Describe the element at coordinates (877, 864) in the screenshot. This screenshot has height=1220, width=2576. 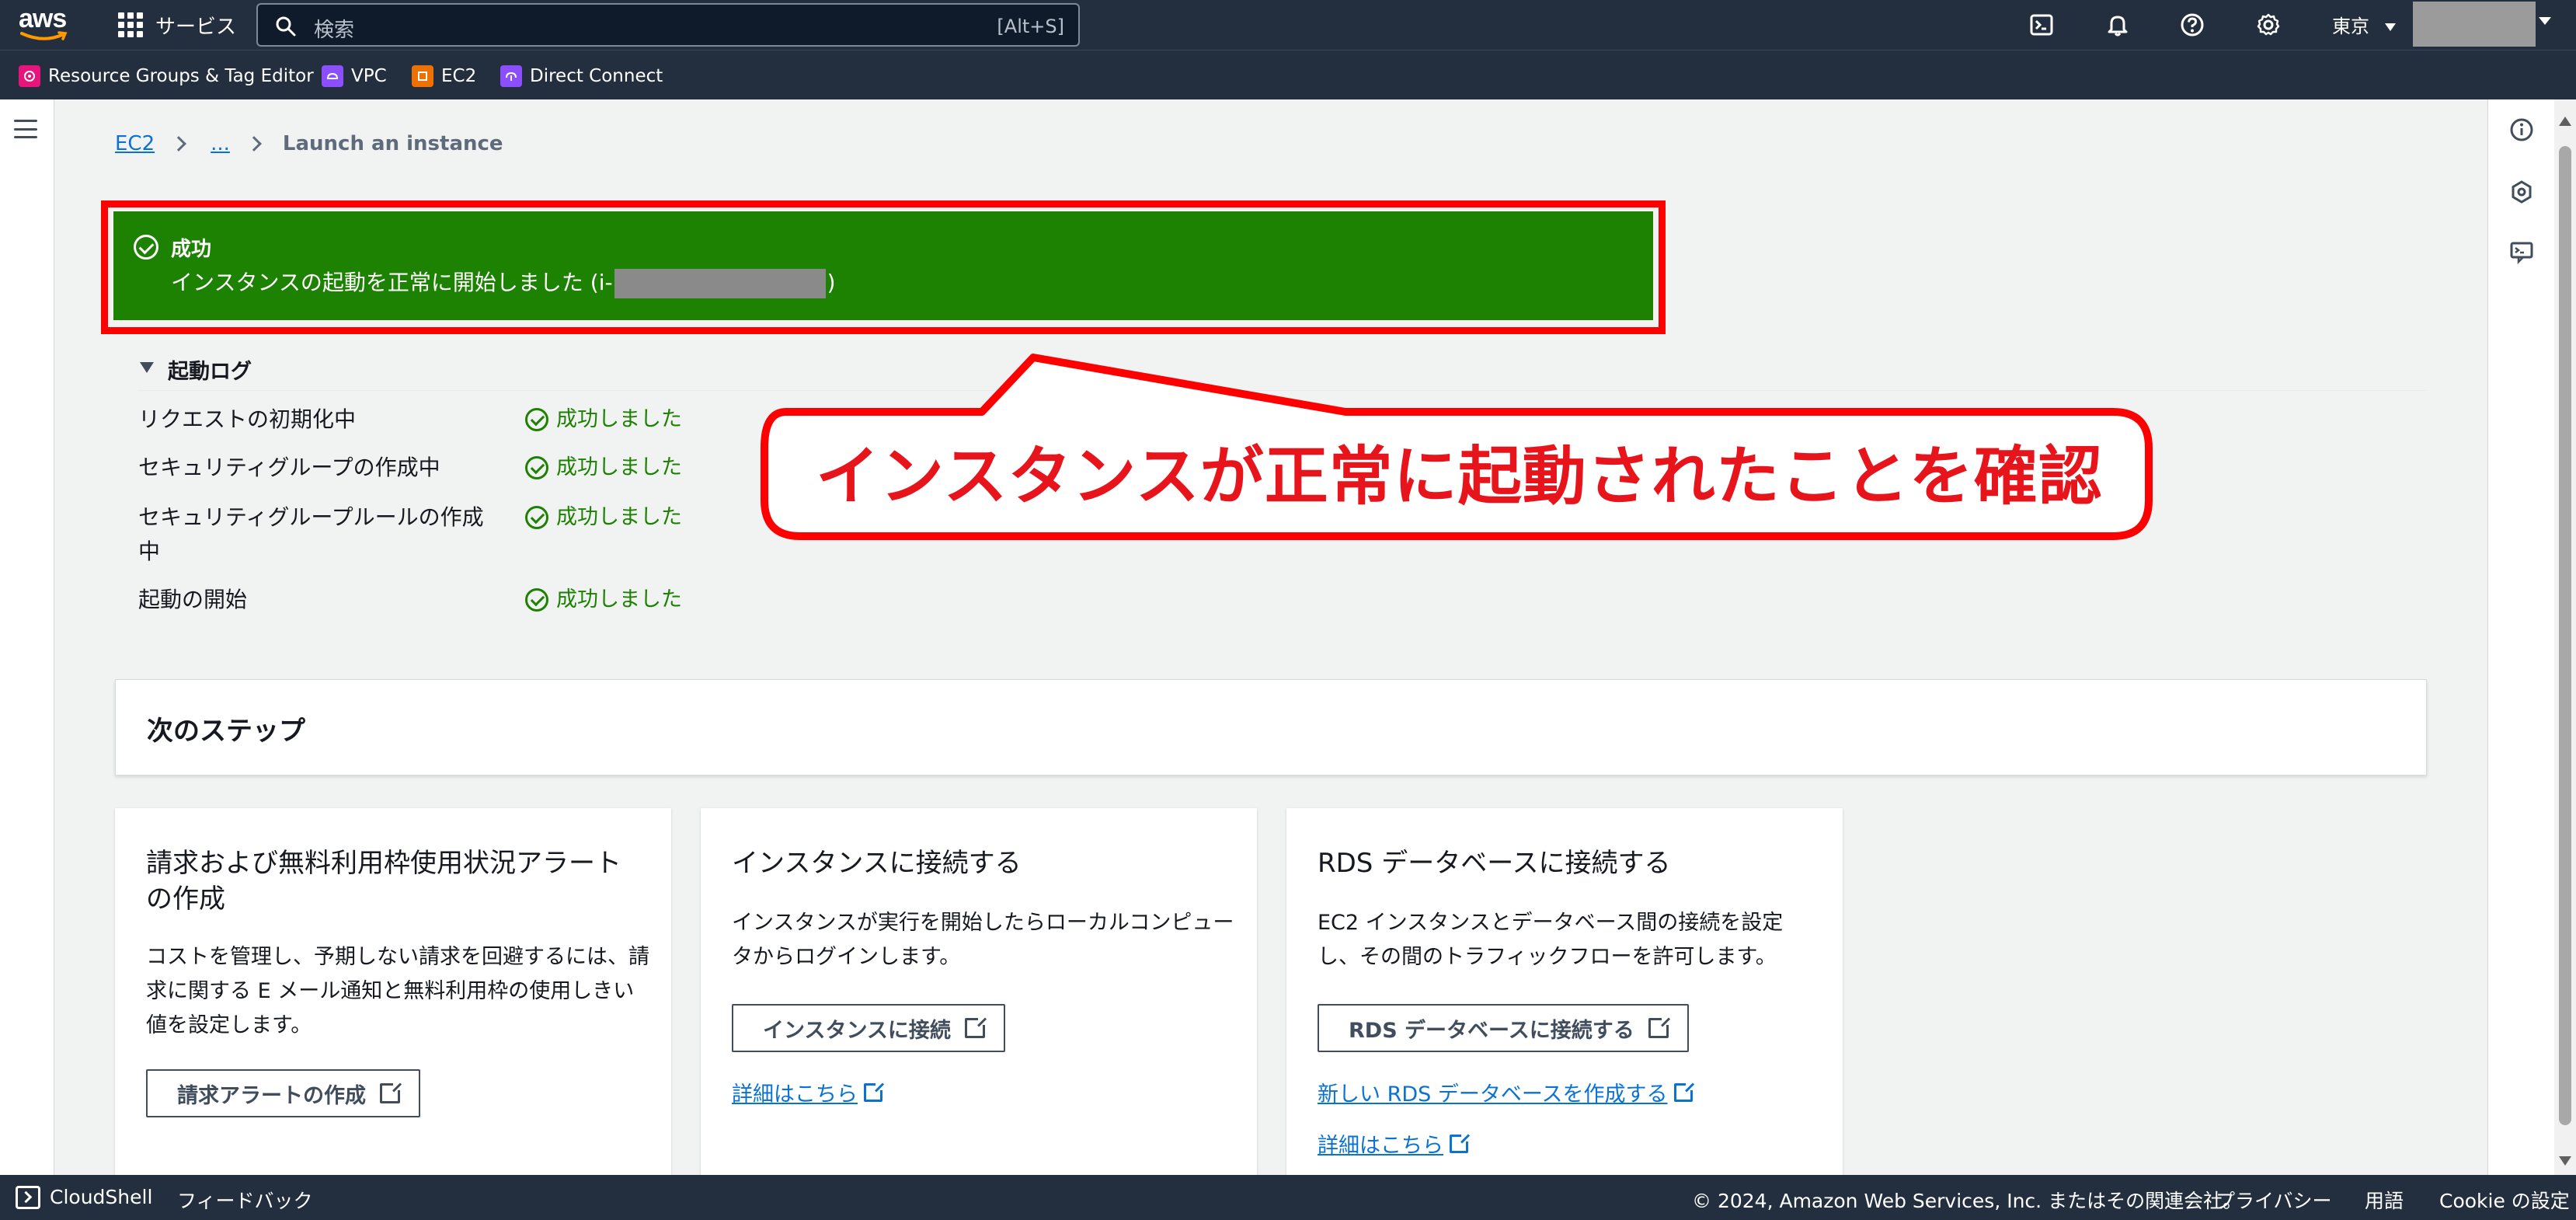
I see `card-title: インスタンスに接続する` at that location.